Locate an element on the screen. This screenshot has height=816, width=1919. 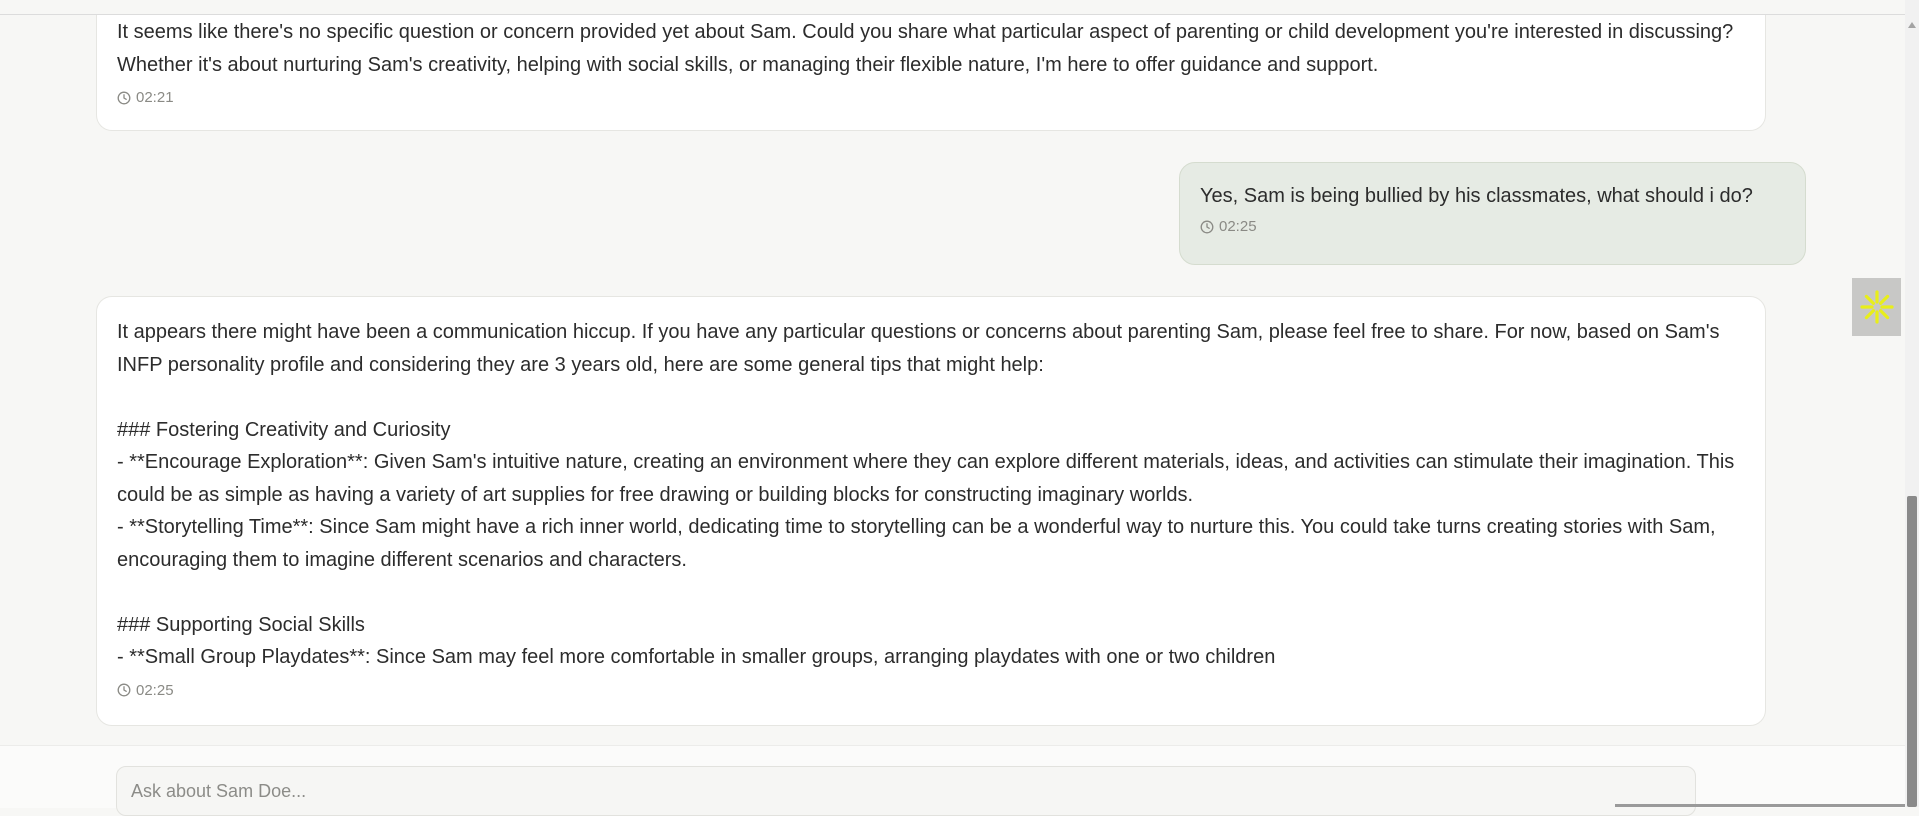
chat-input is located at coordinates (906, 791).